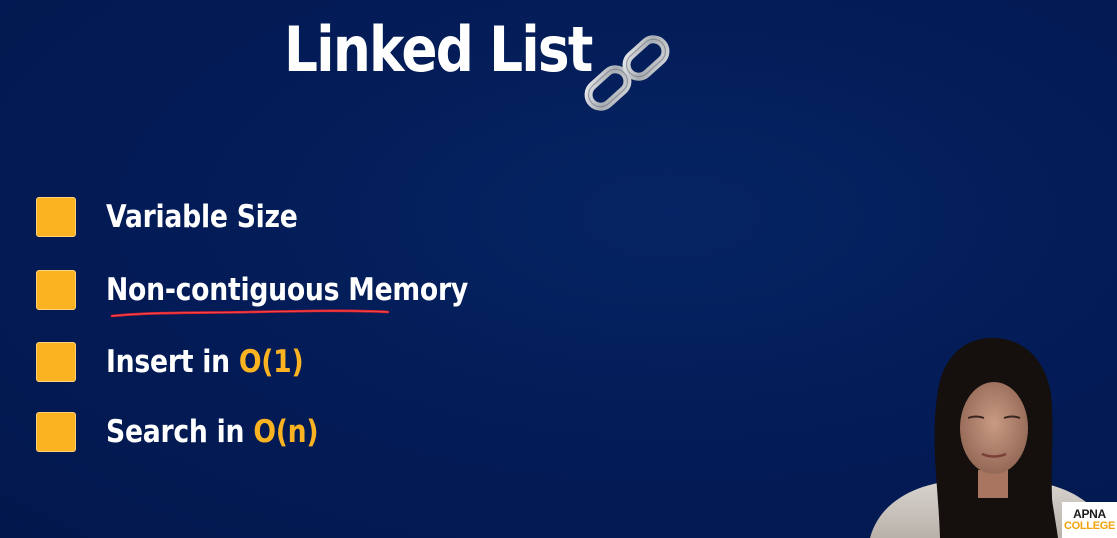  I want to click on bullet-text: Search in O(n), so click(212, 432).